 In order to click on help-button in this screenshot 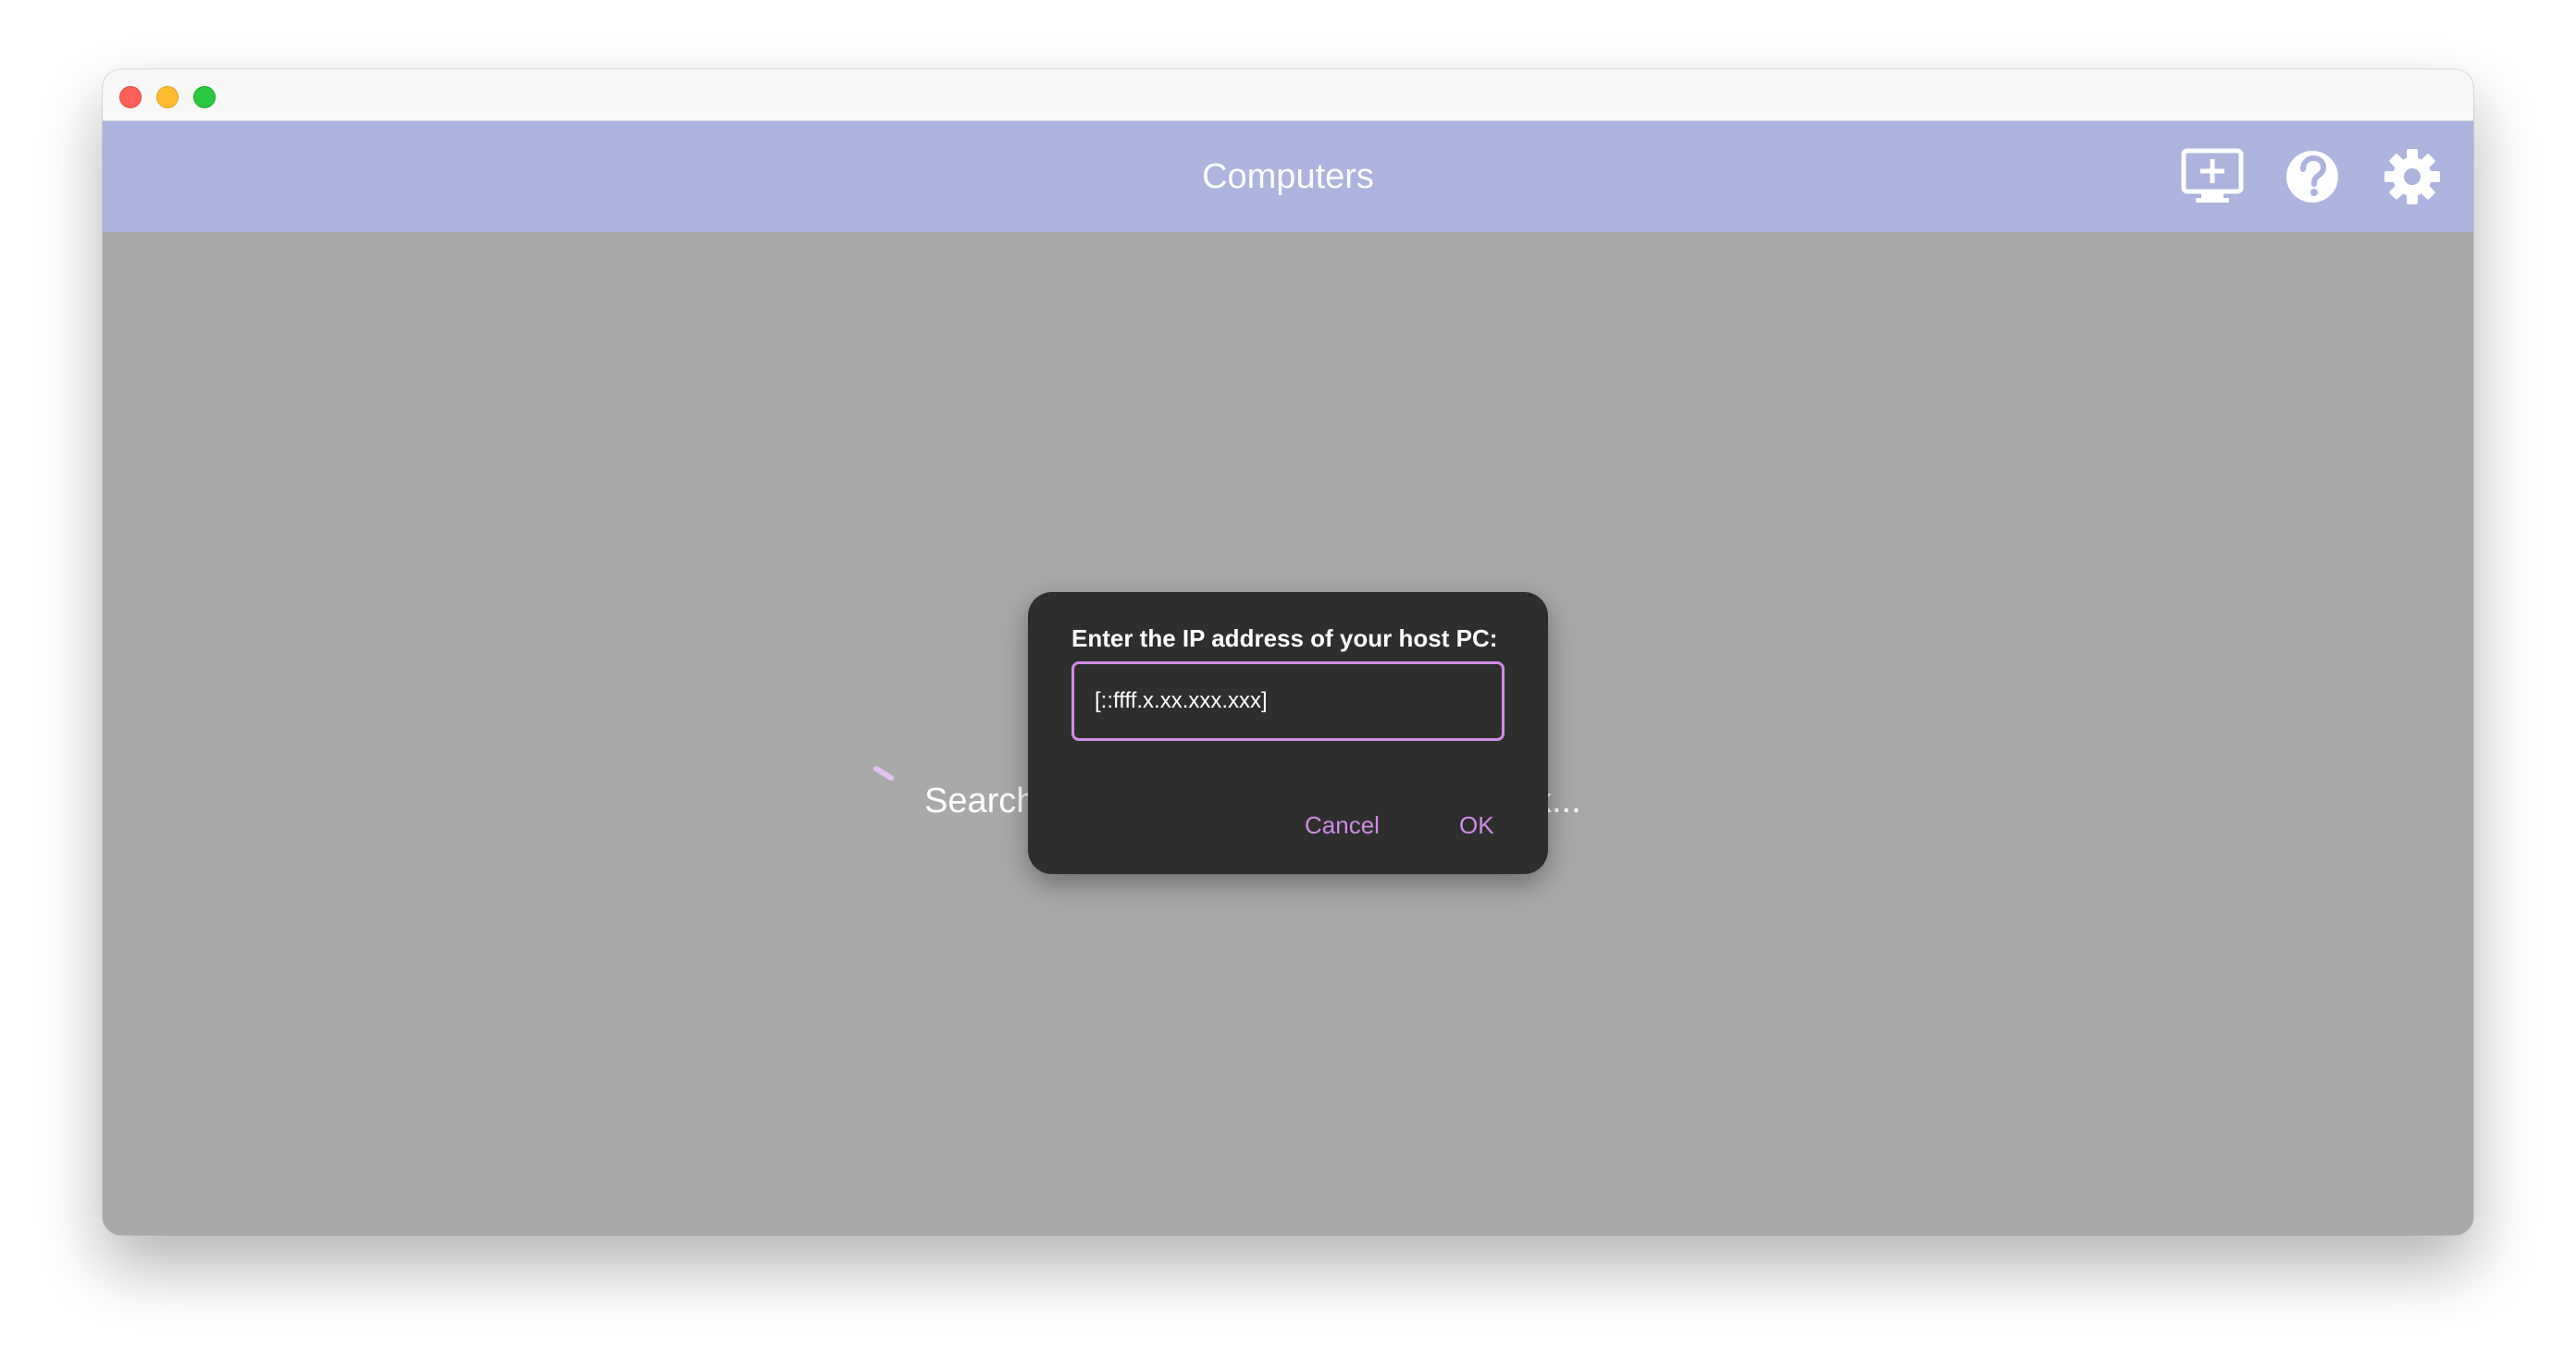, I will do `click(2312, 177)`.